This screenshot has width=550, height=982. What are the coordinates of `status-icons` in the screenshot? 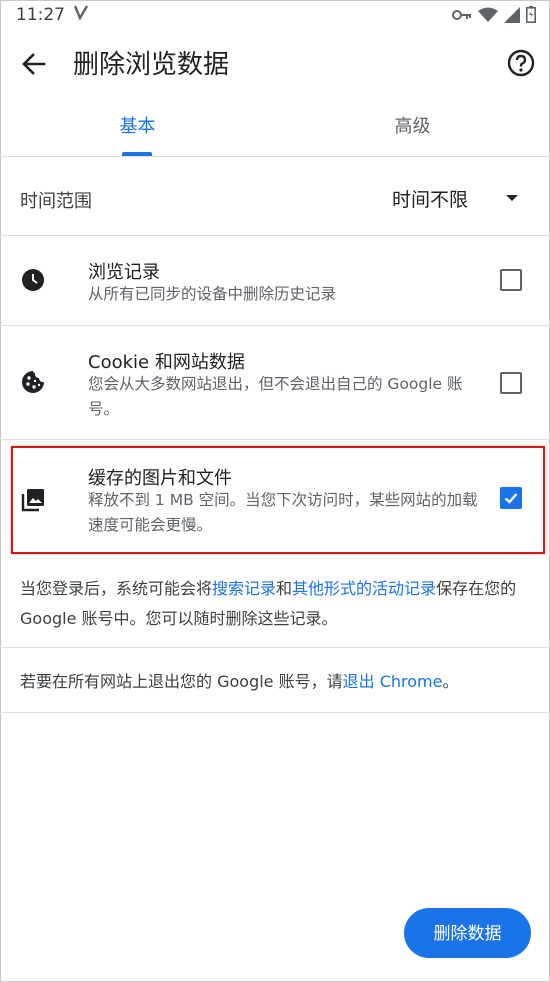 It's located at (494, 16).